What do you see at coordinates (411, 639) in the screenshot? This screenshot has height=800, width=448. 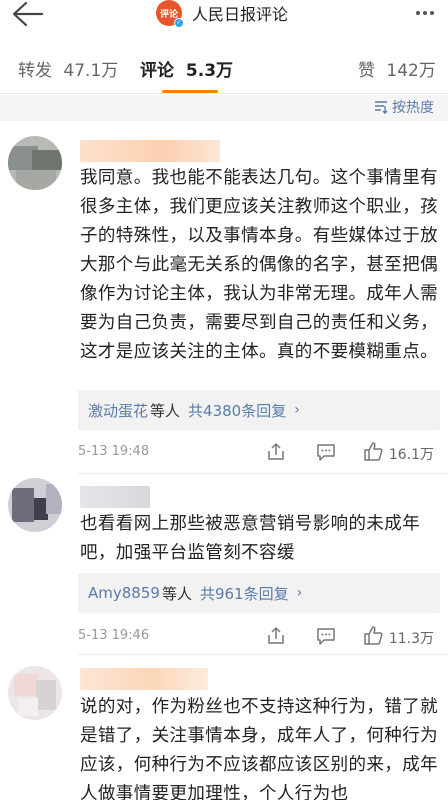 I see `like-count: 11.3万` at bounding box center [411, 639].